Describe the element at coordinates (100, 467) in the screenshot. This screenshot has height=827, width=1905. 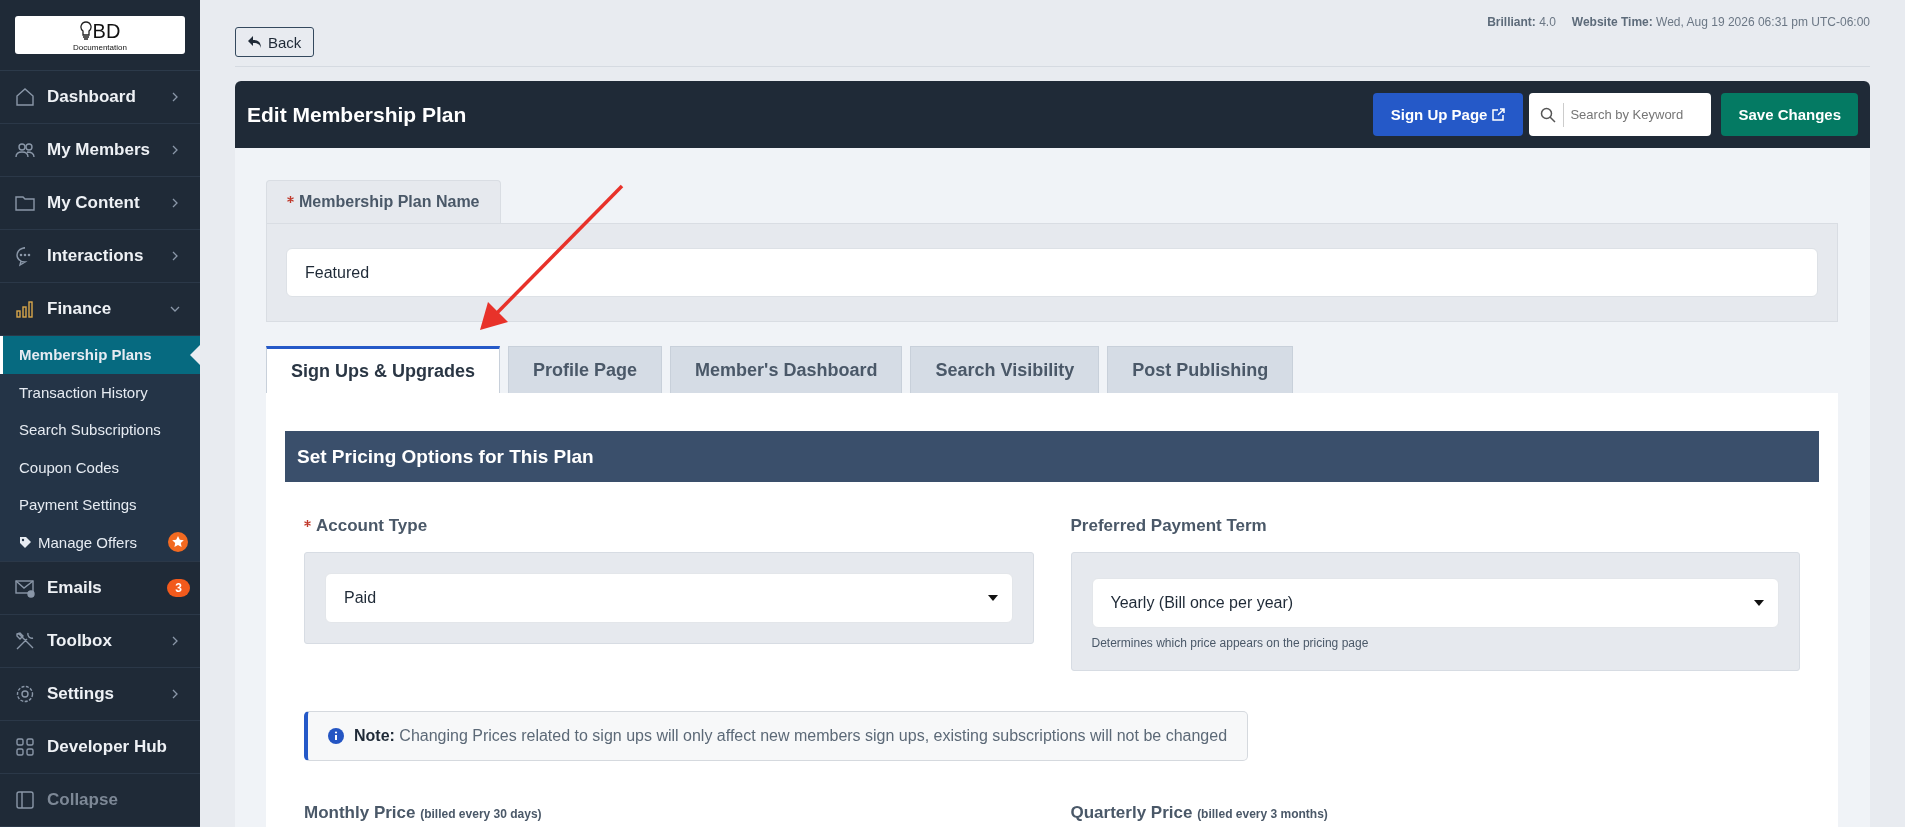
I see `submenu-item: Coupon Codes` at that location.